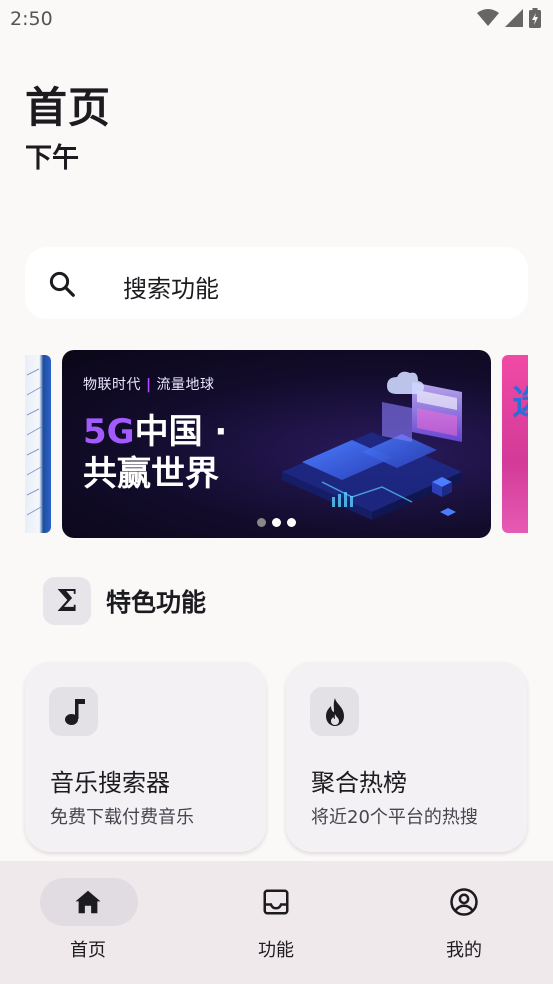 The width and height of the screenshot is (553, 984). I want to click on bottom-navigation: 首页 功能 我的, so click(276, 922).